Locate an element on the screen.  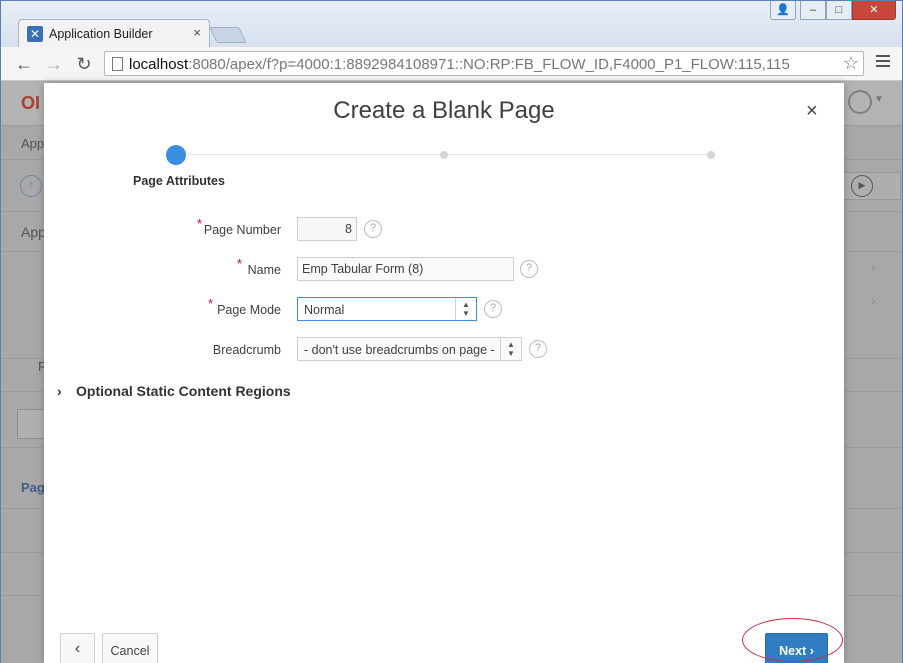
page-number-input: 8 is located at coordinates (327, 229).